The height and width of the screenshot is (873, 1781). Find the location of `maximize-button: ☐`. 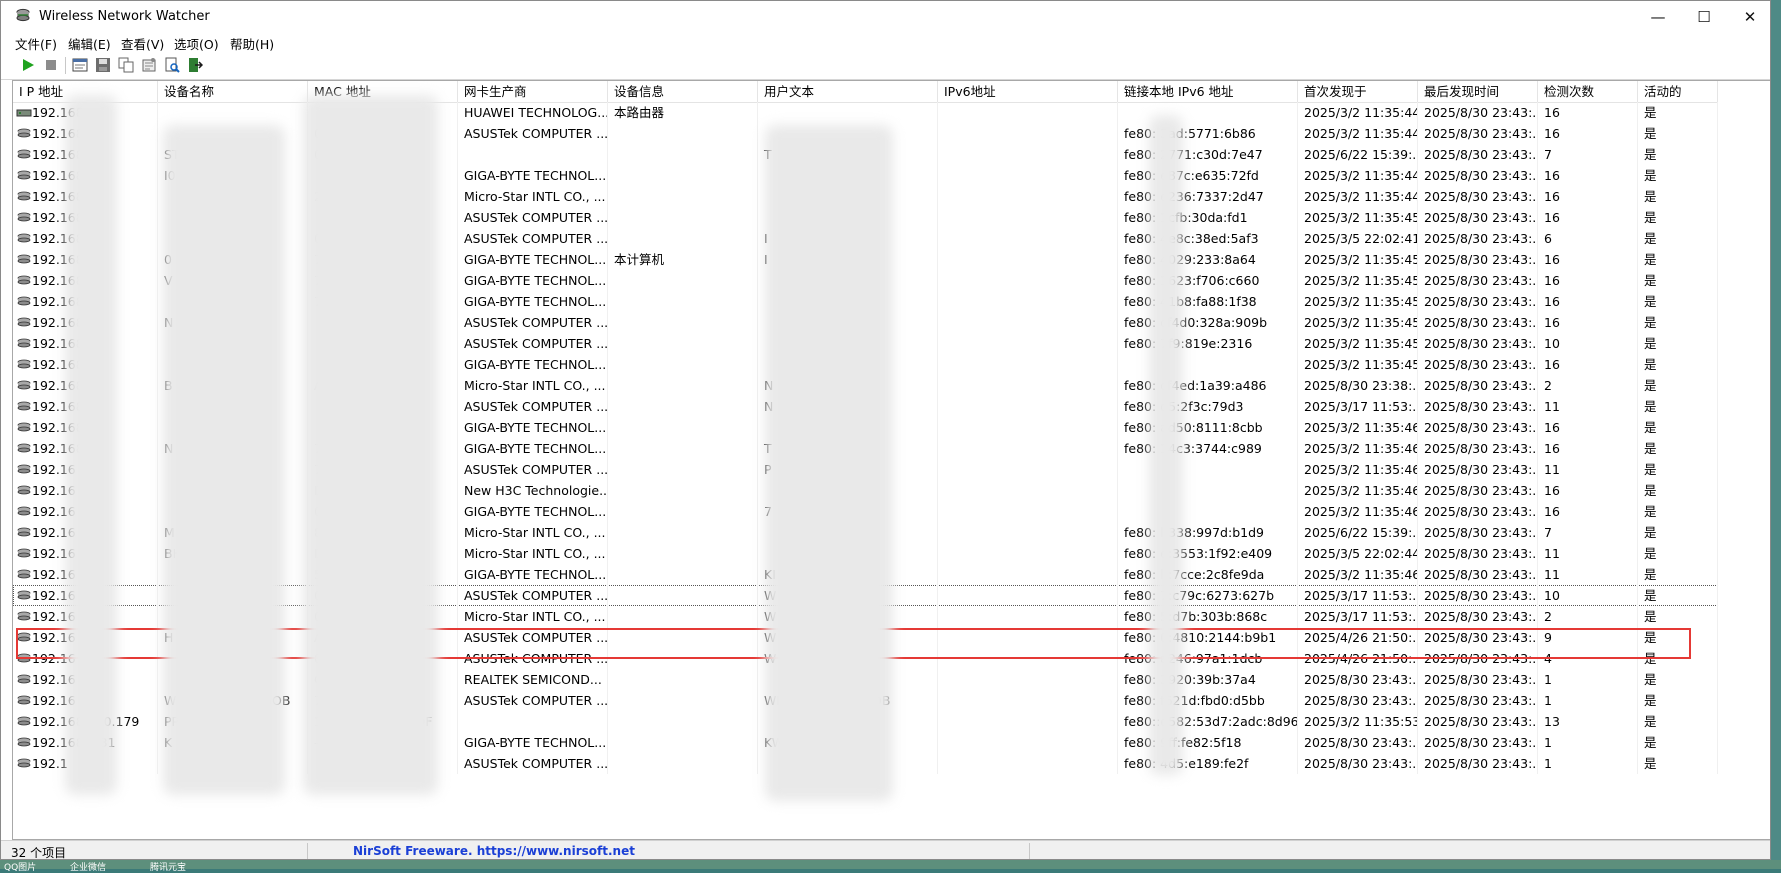

maximize-button: ☐ is located at coordinates (1704, 16).